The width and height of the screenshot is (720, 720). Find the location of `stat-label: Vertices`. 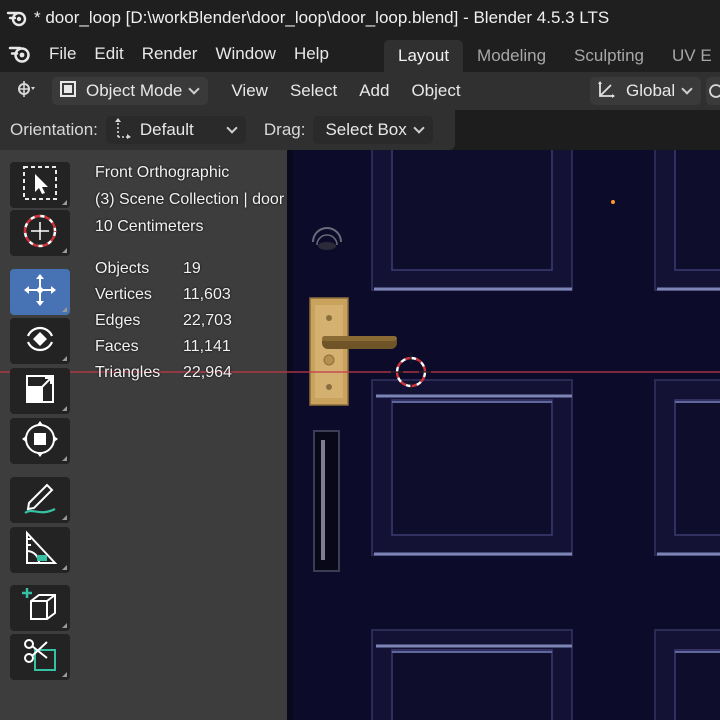

stat-label: Vertices is located at coordinates (123, 294).